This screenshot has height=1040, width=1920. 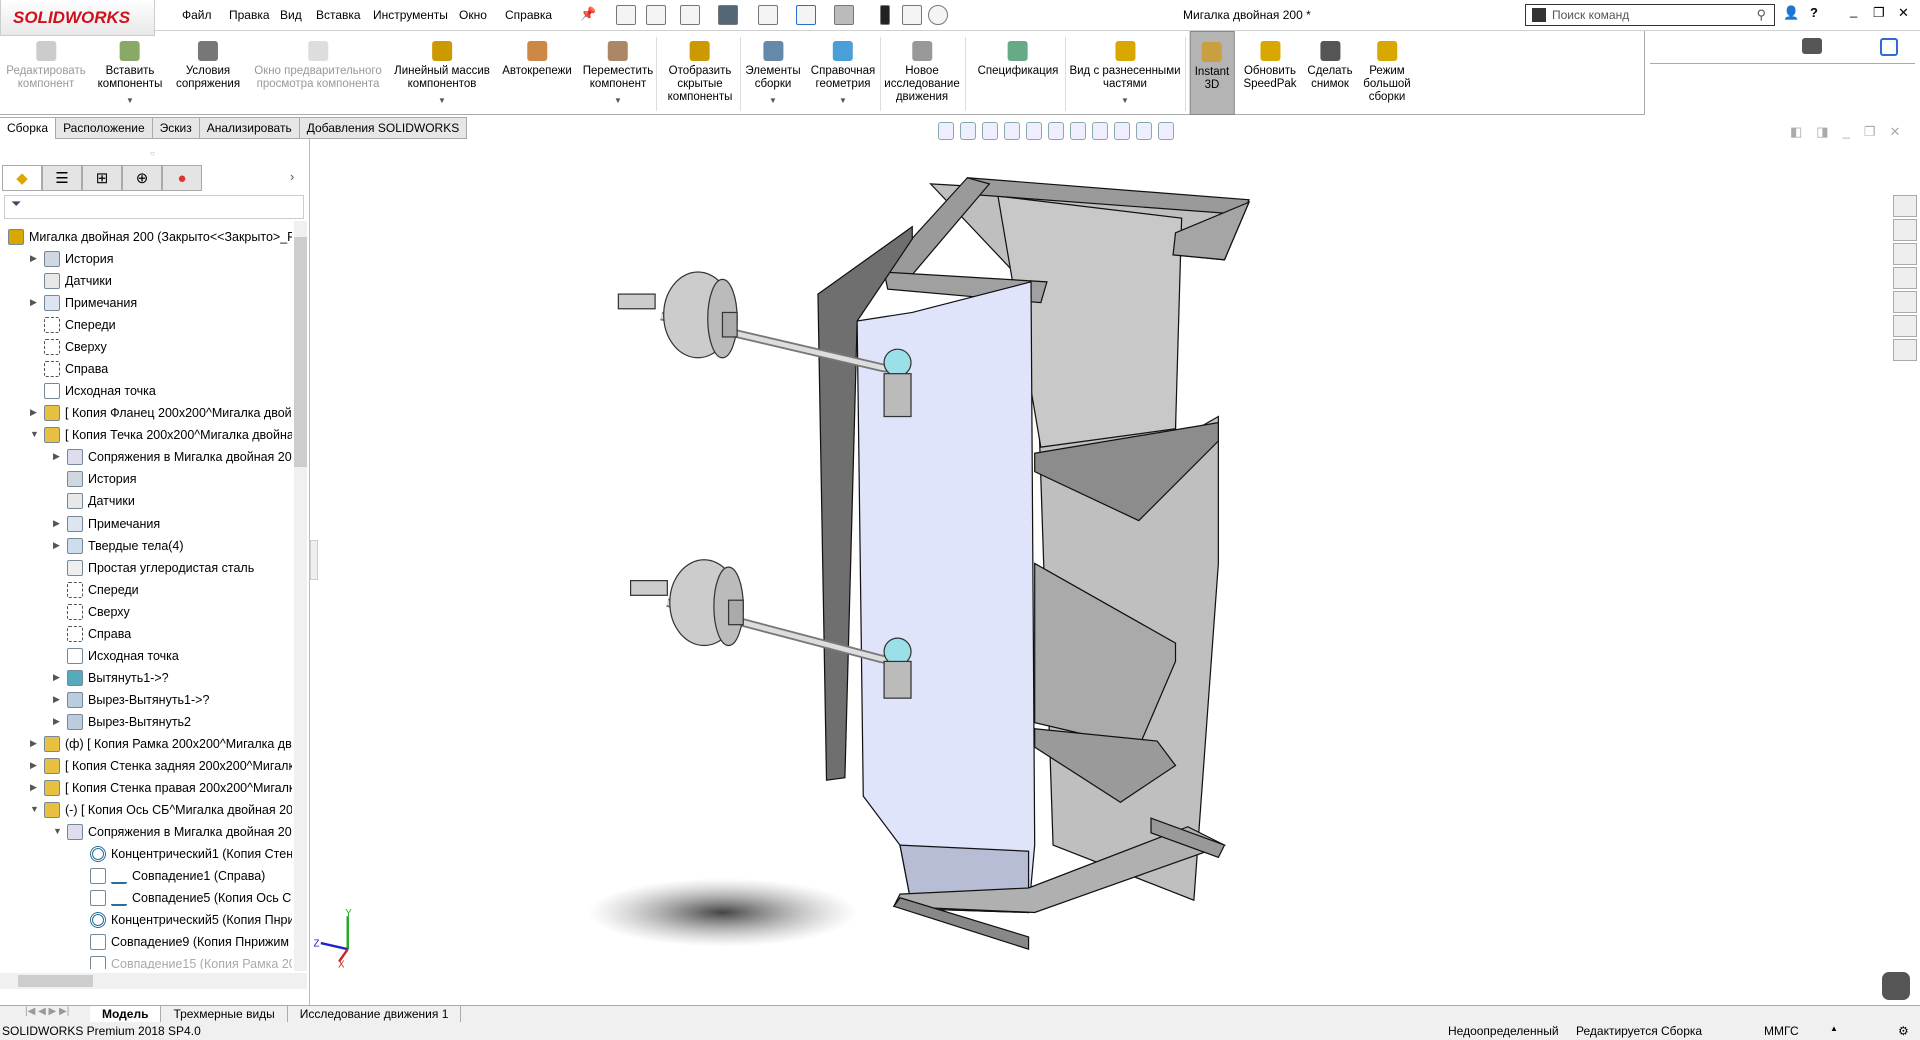 What do you see at coordinates (1896, 986) in the screenshot?
I see `display-help-button` at bounding box center [1896, 986].